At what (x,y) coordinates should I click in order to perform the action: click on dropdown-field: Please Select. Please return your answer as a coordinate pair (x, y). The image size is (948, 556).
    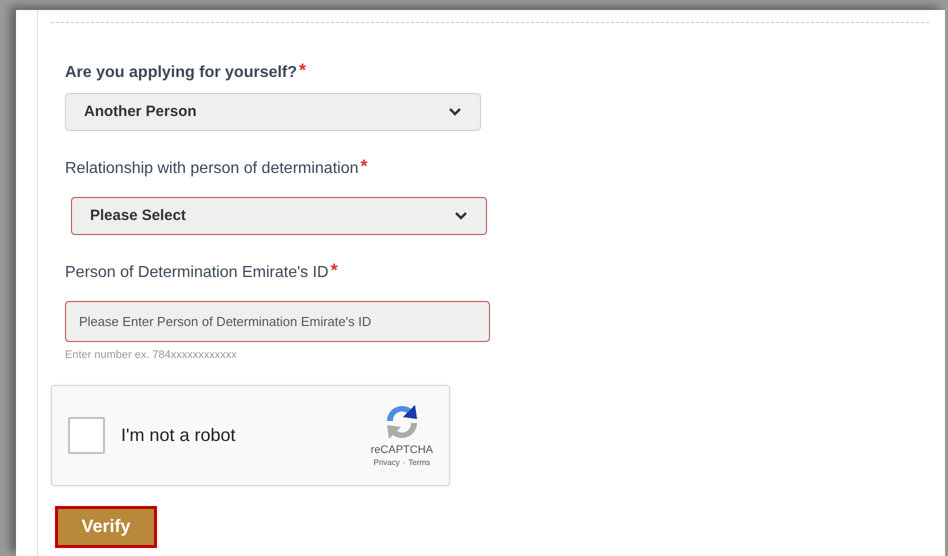
    Looking at the image, I should click on (279, 216).